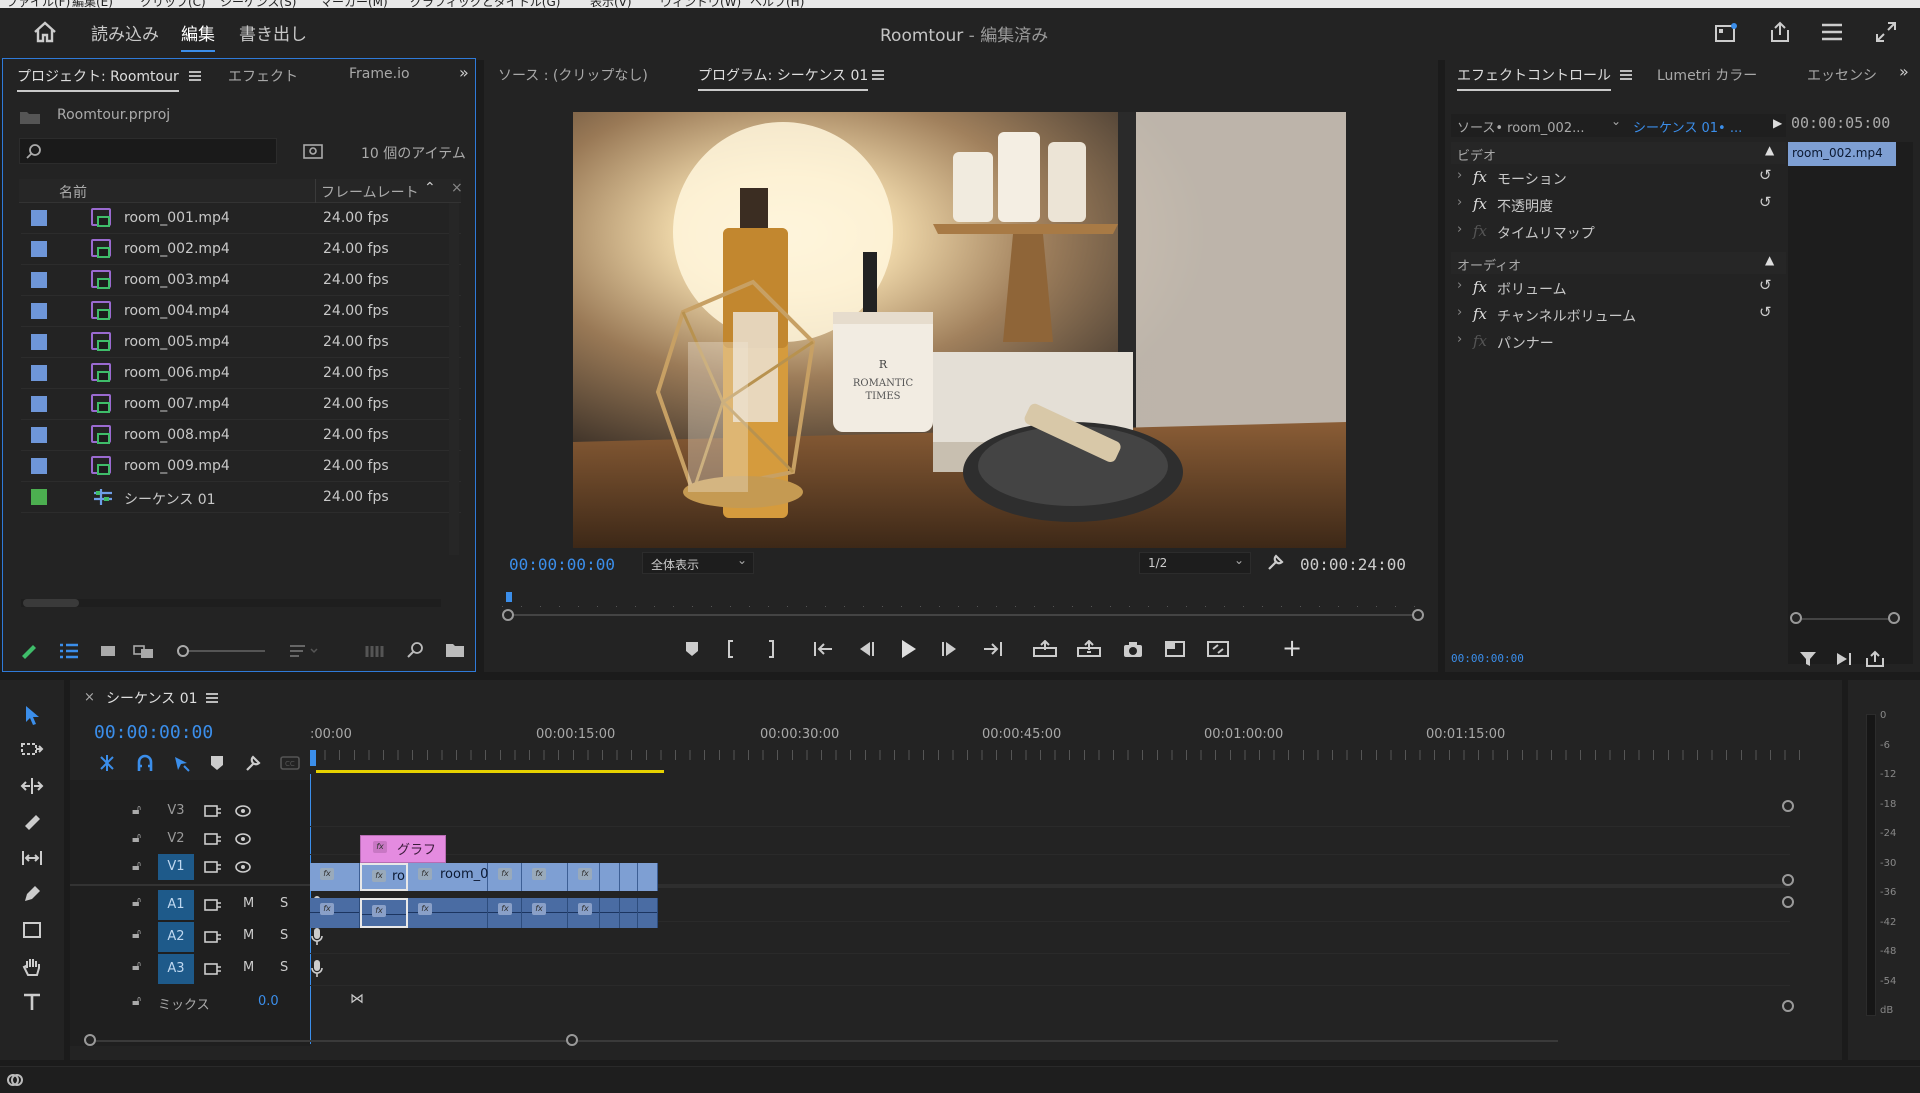 This screenshot has width=1920, height=1093. Describe the element at coordinates (376, 651) in the screenshot. I see `automate-to-sequence-icon` at that location.